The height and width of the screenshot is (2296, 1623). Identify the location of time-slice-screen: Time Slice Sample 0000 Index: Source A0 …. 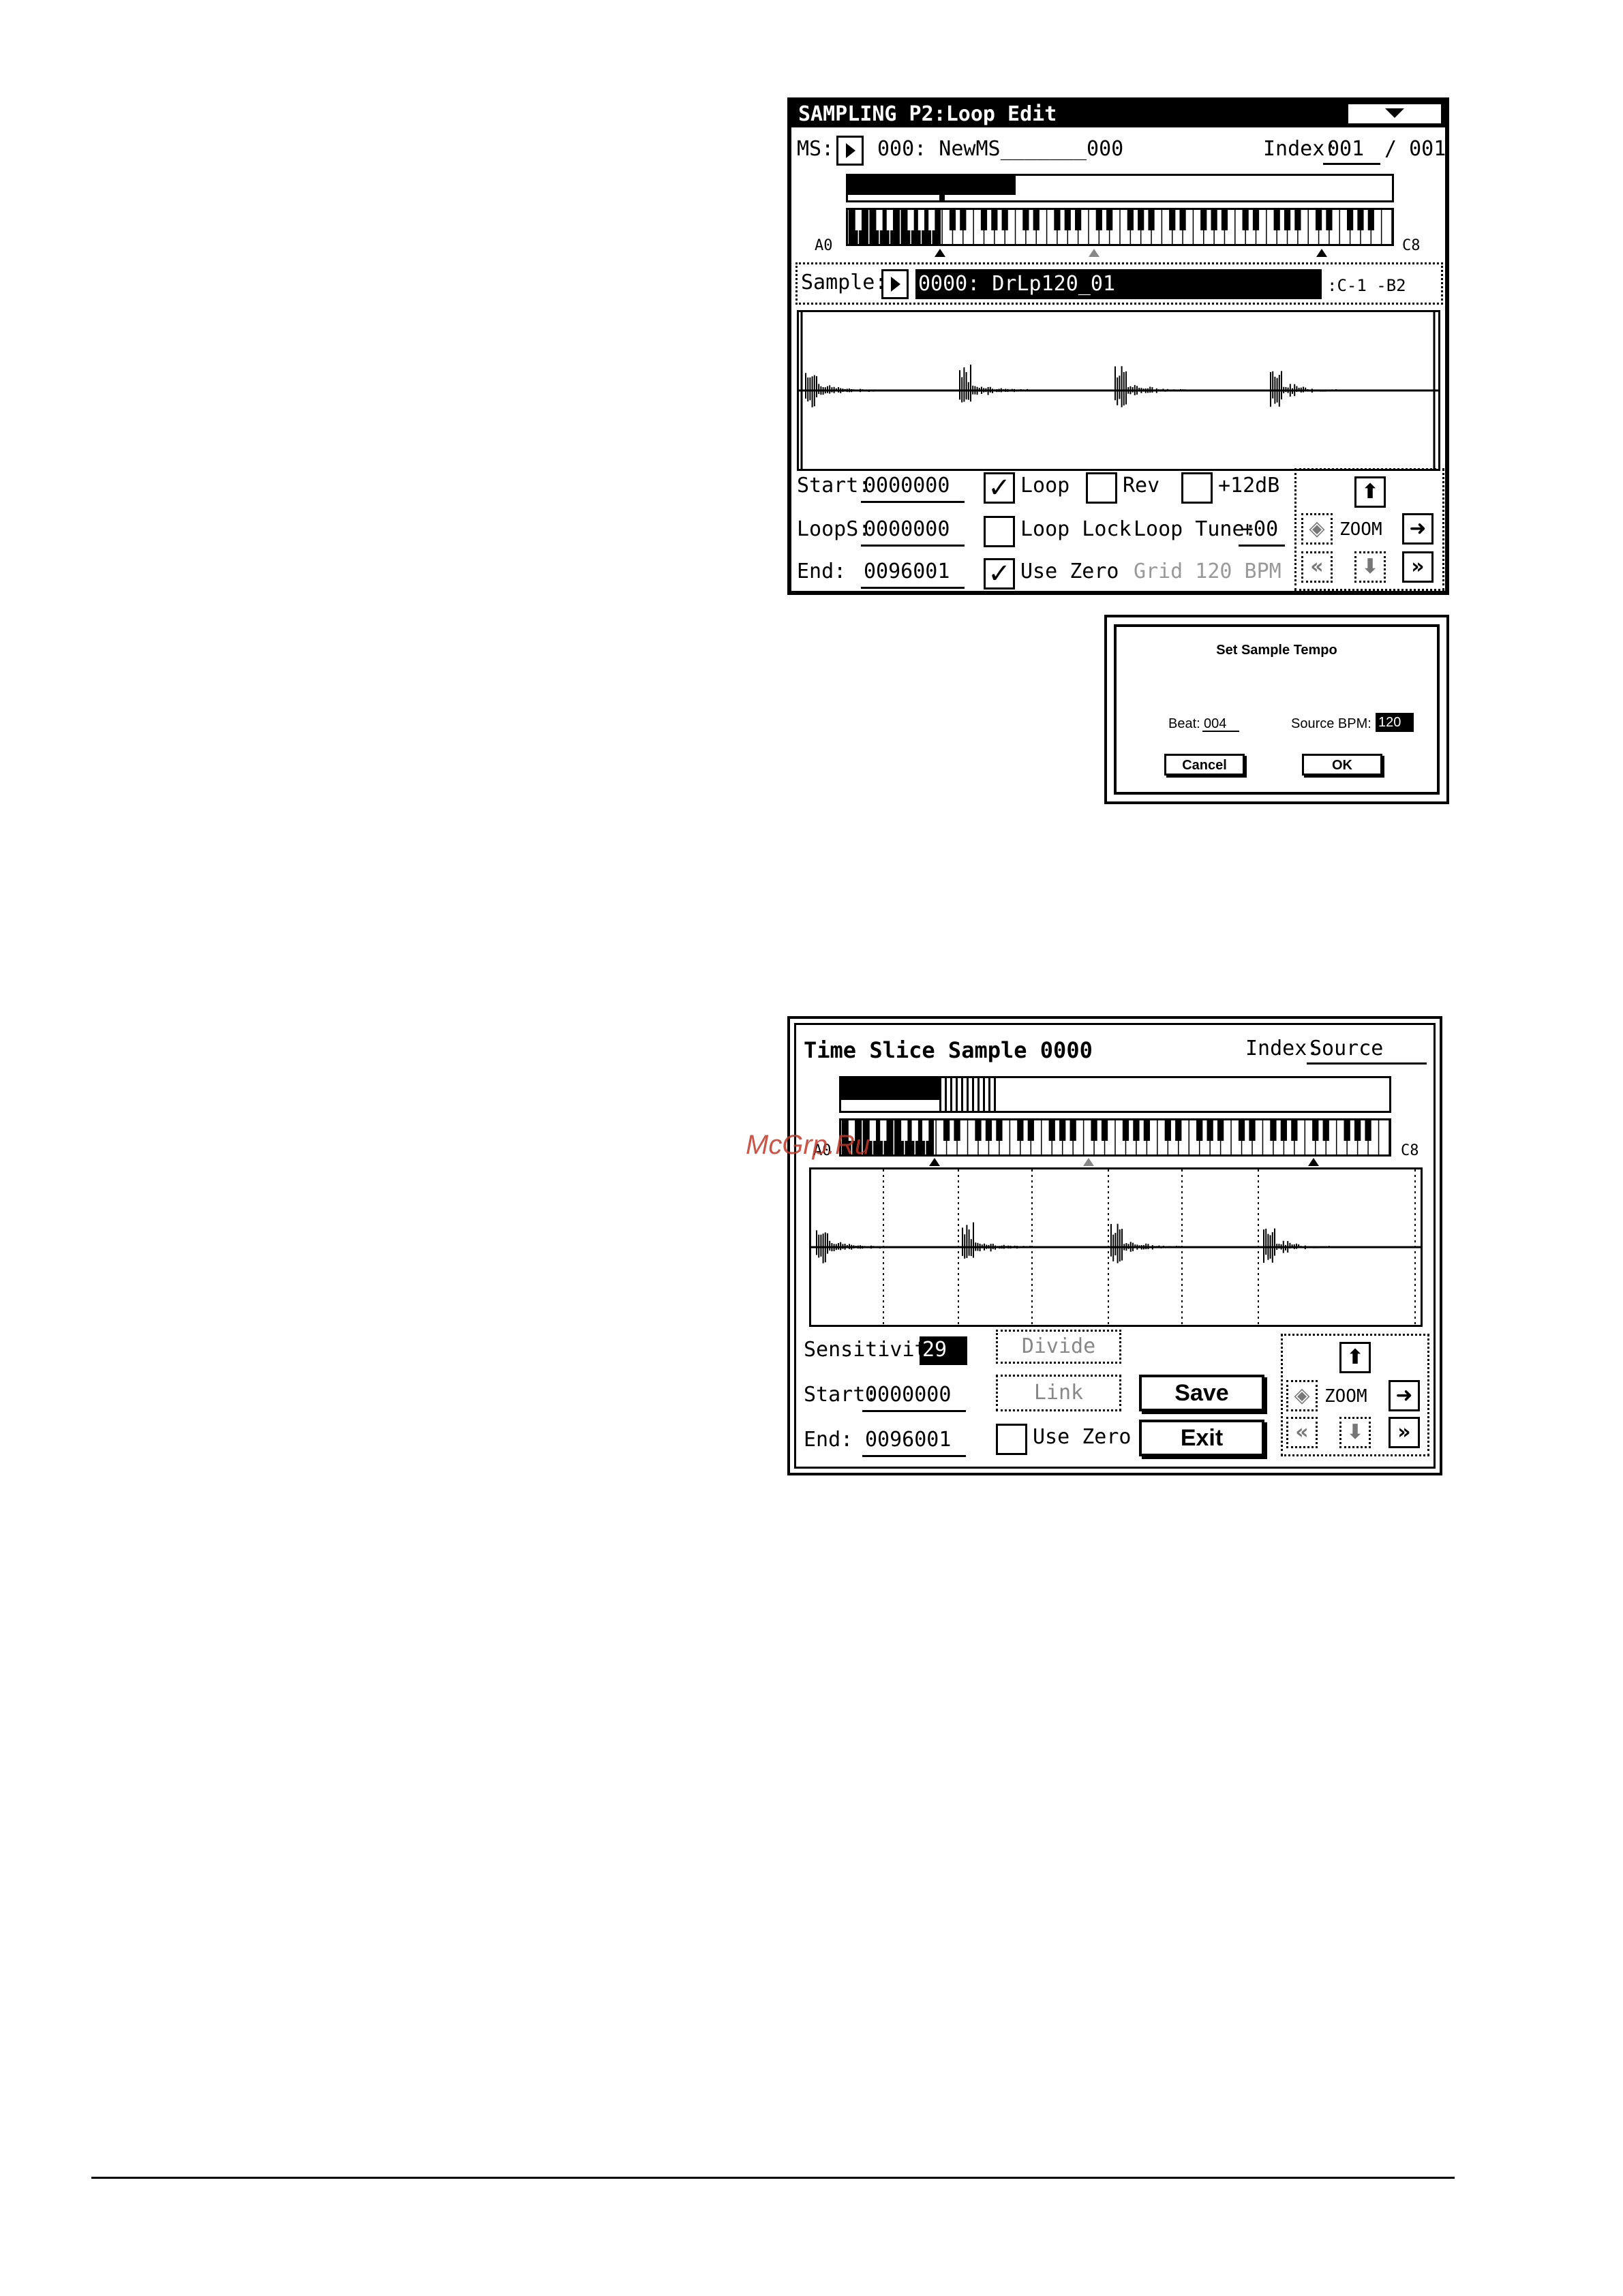
(1114, 1246).